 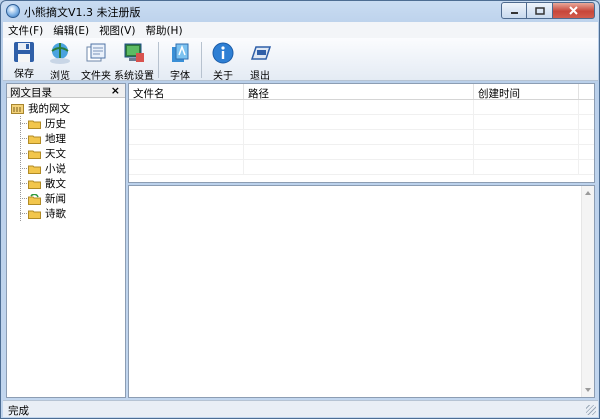 I want to click on font-icon, so click(x=180, y=53).